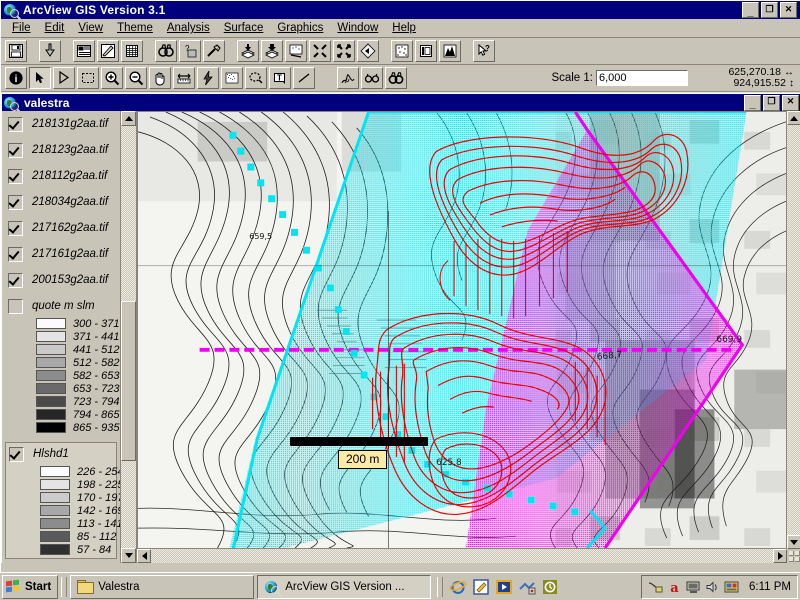  Describe the element at coordinates (88, 78) in the screenshot. I see `select-area-tool` at that location.